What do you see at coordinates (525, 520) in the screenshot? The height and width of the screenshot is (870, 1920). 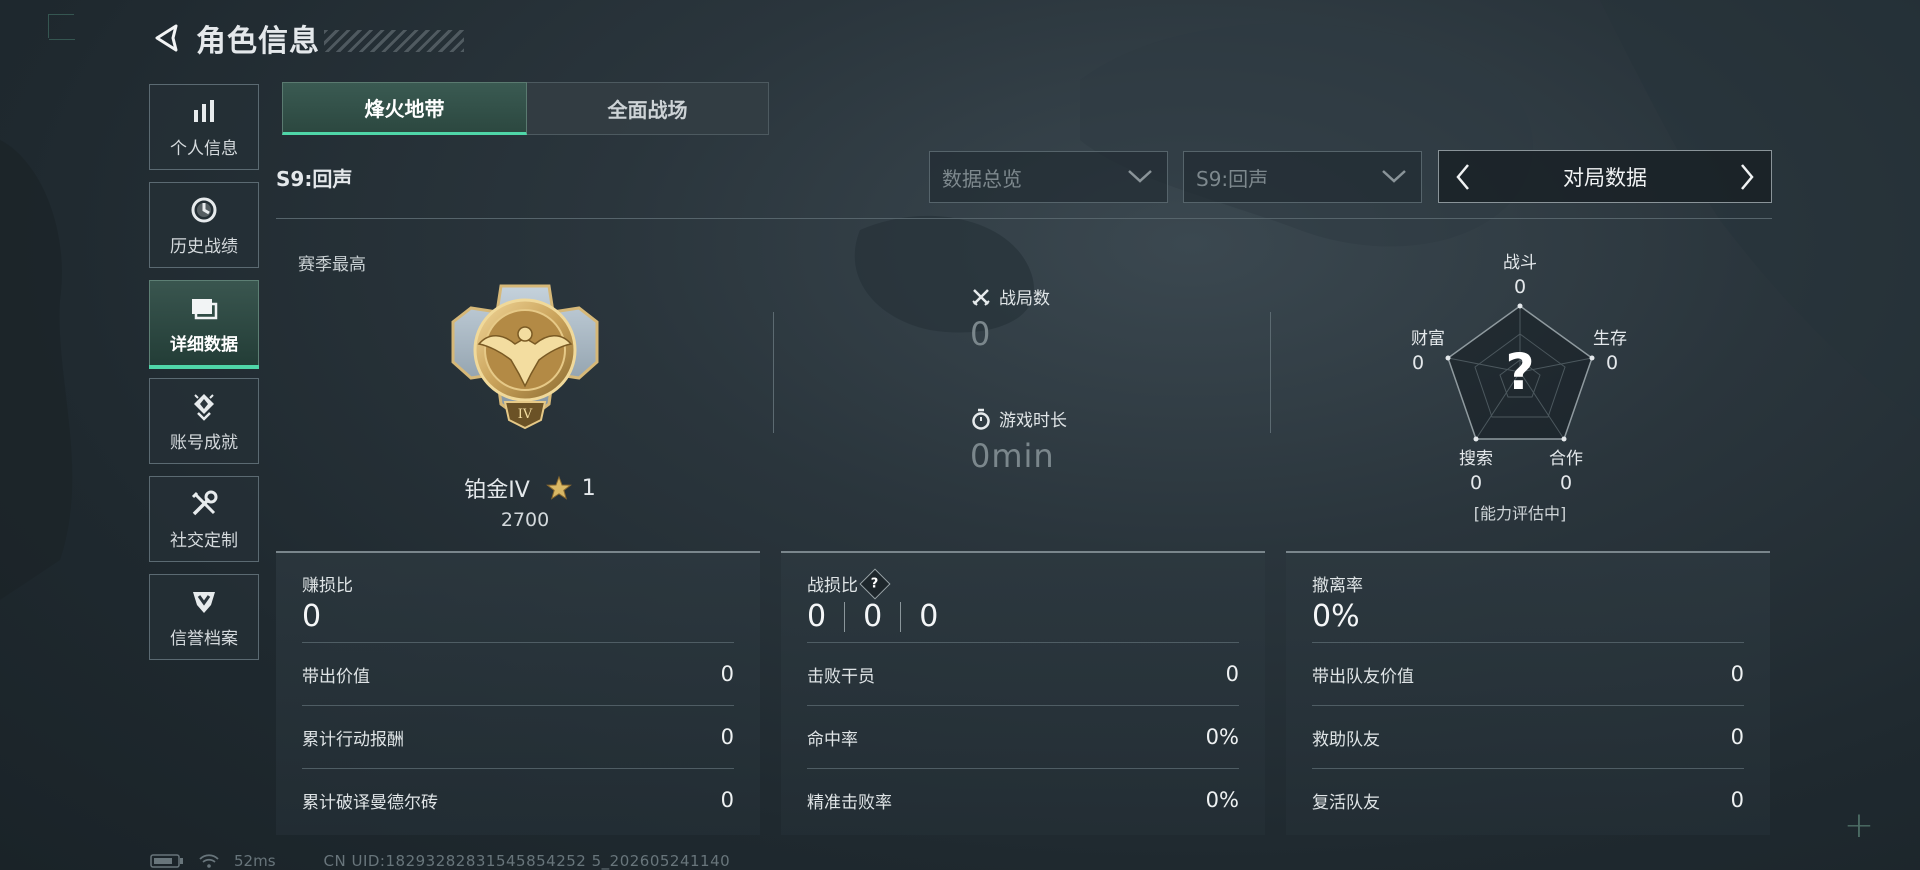 I see `rank-score: 2700` at bounding box center [525, 520].